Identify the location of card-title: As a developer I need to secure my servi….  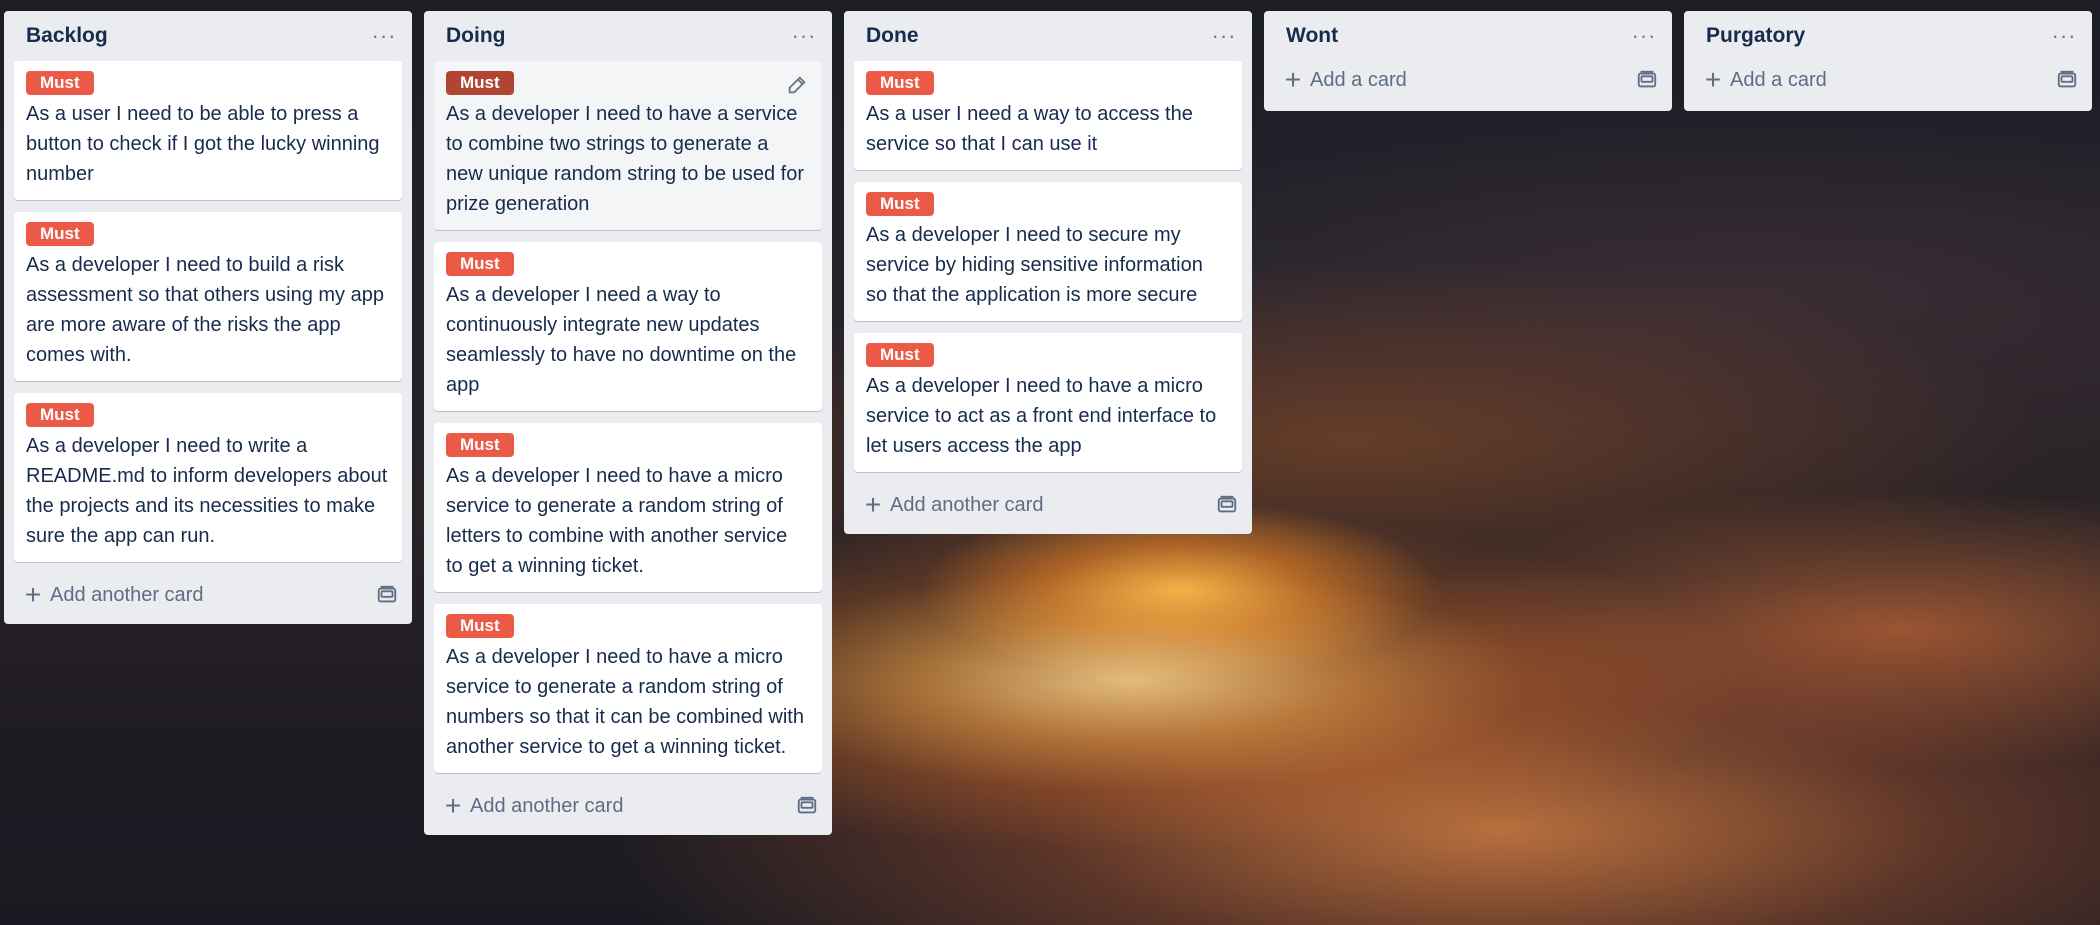
(1034, 265).